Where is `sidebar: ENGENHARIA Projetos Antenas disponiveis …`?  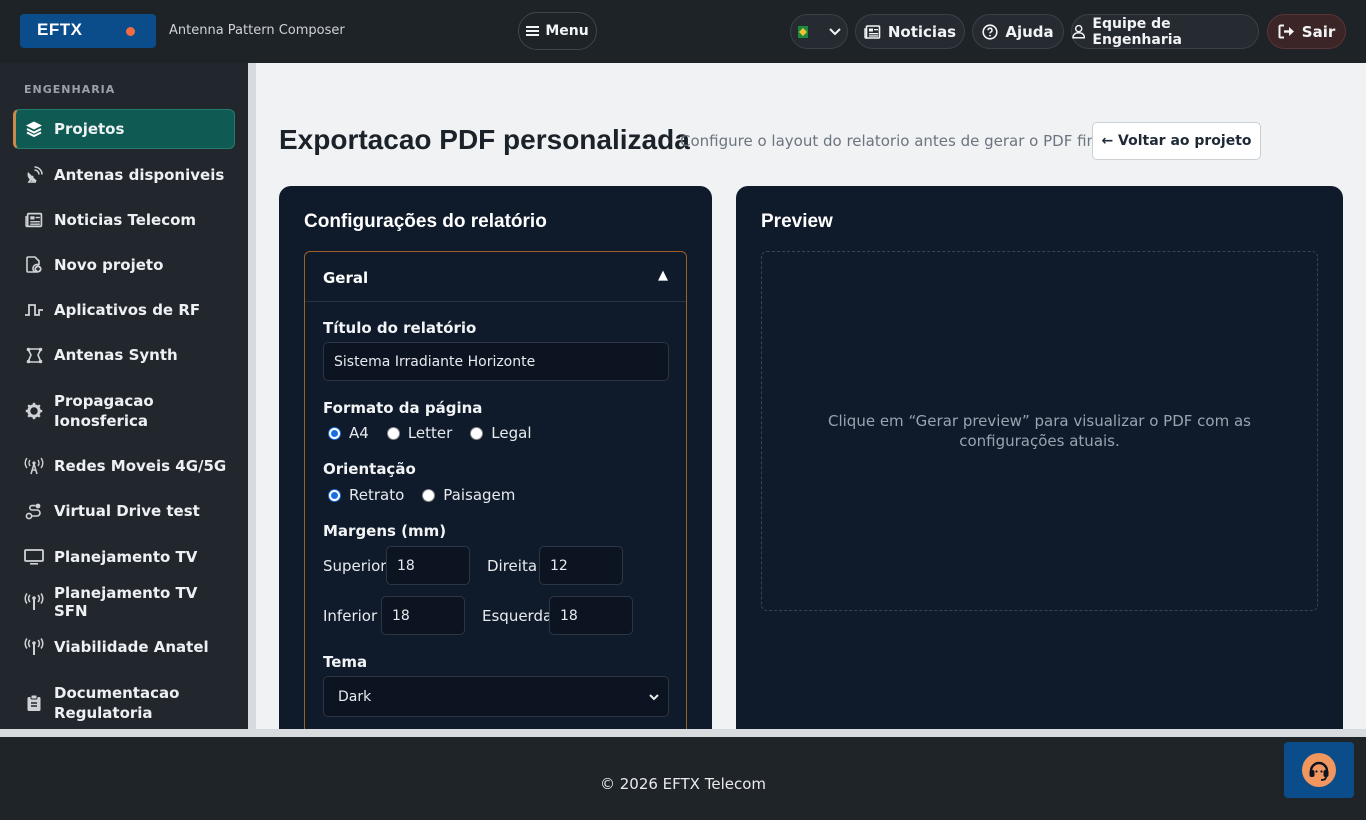
sidebar: ENGENHARIA Projetos Antenas disponiveis … is located at coordinates (124, 396).